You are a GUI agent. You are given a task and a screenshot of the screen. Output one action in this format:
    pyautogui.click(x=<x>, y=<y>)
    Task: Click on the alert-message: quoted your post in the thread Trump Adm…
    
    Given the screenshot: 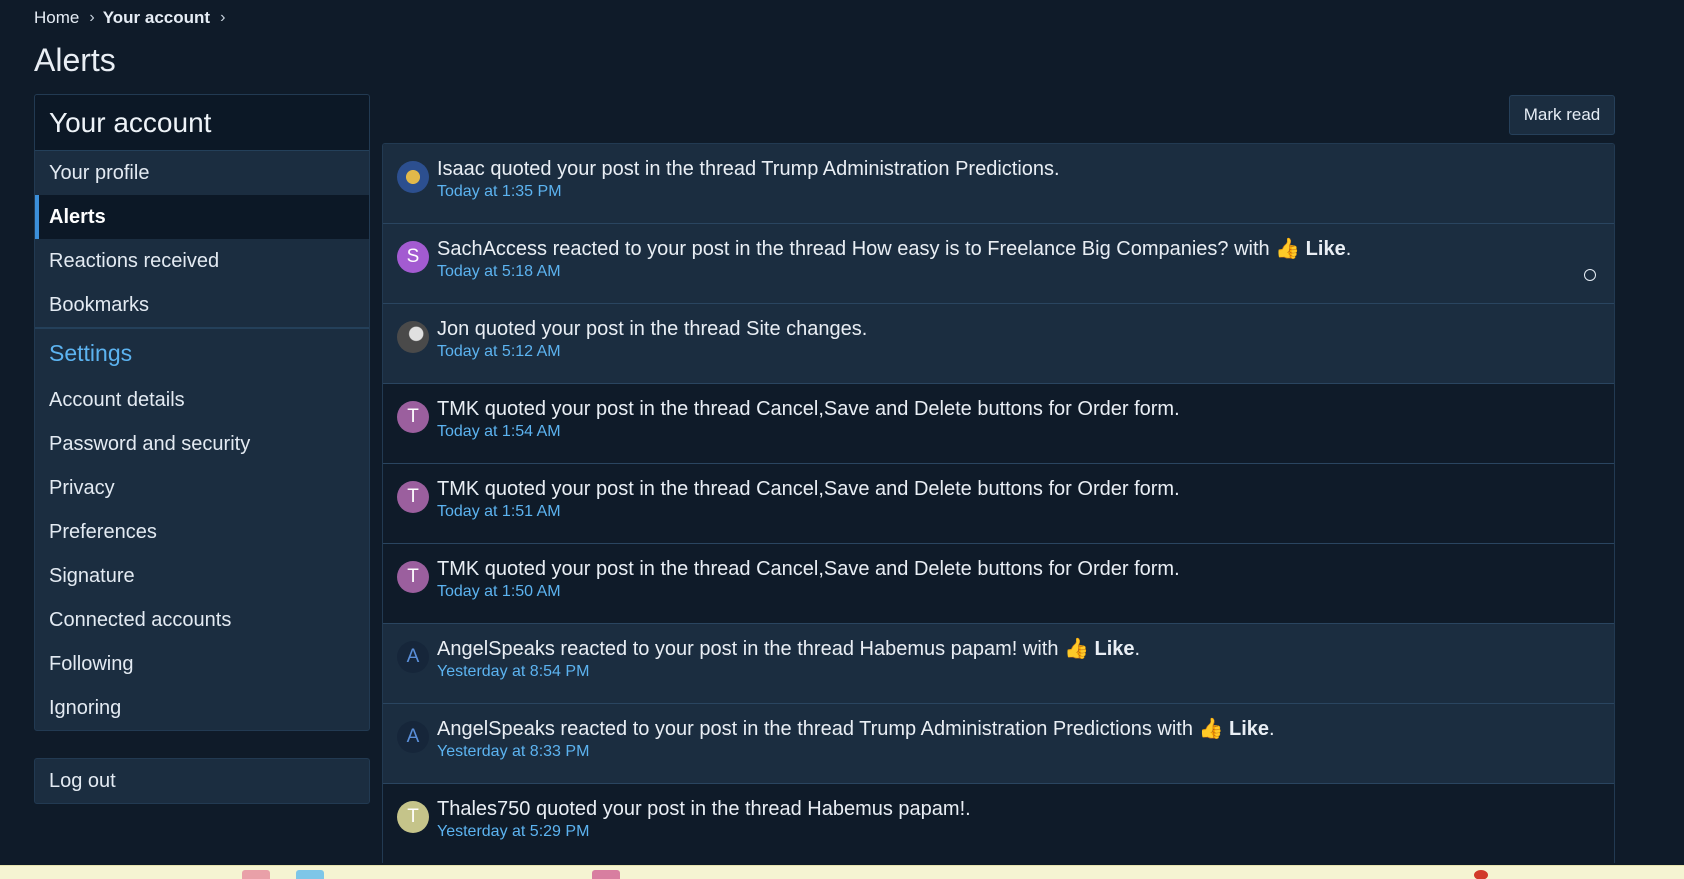 What is the action you would take?
    pyautogui.click(x=772, y=169)
    